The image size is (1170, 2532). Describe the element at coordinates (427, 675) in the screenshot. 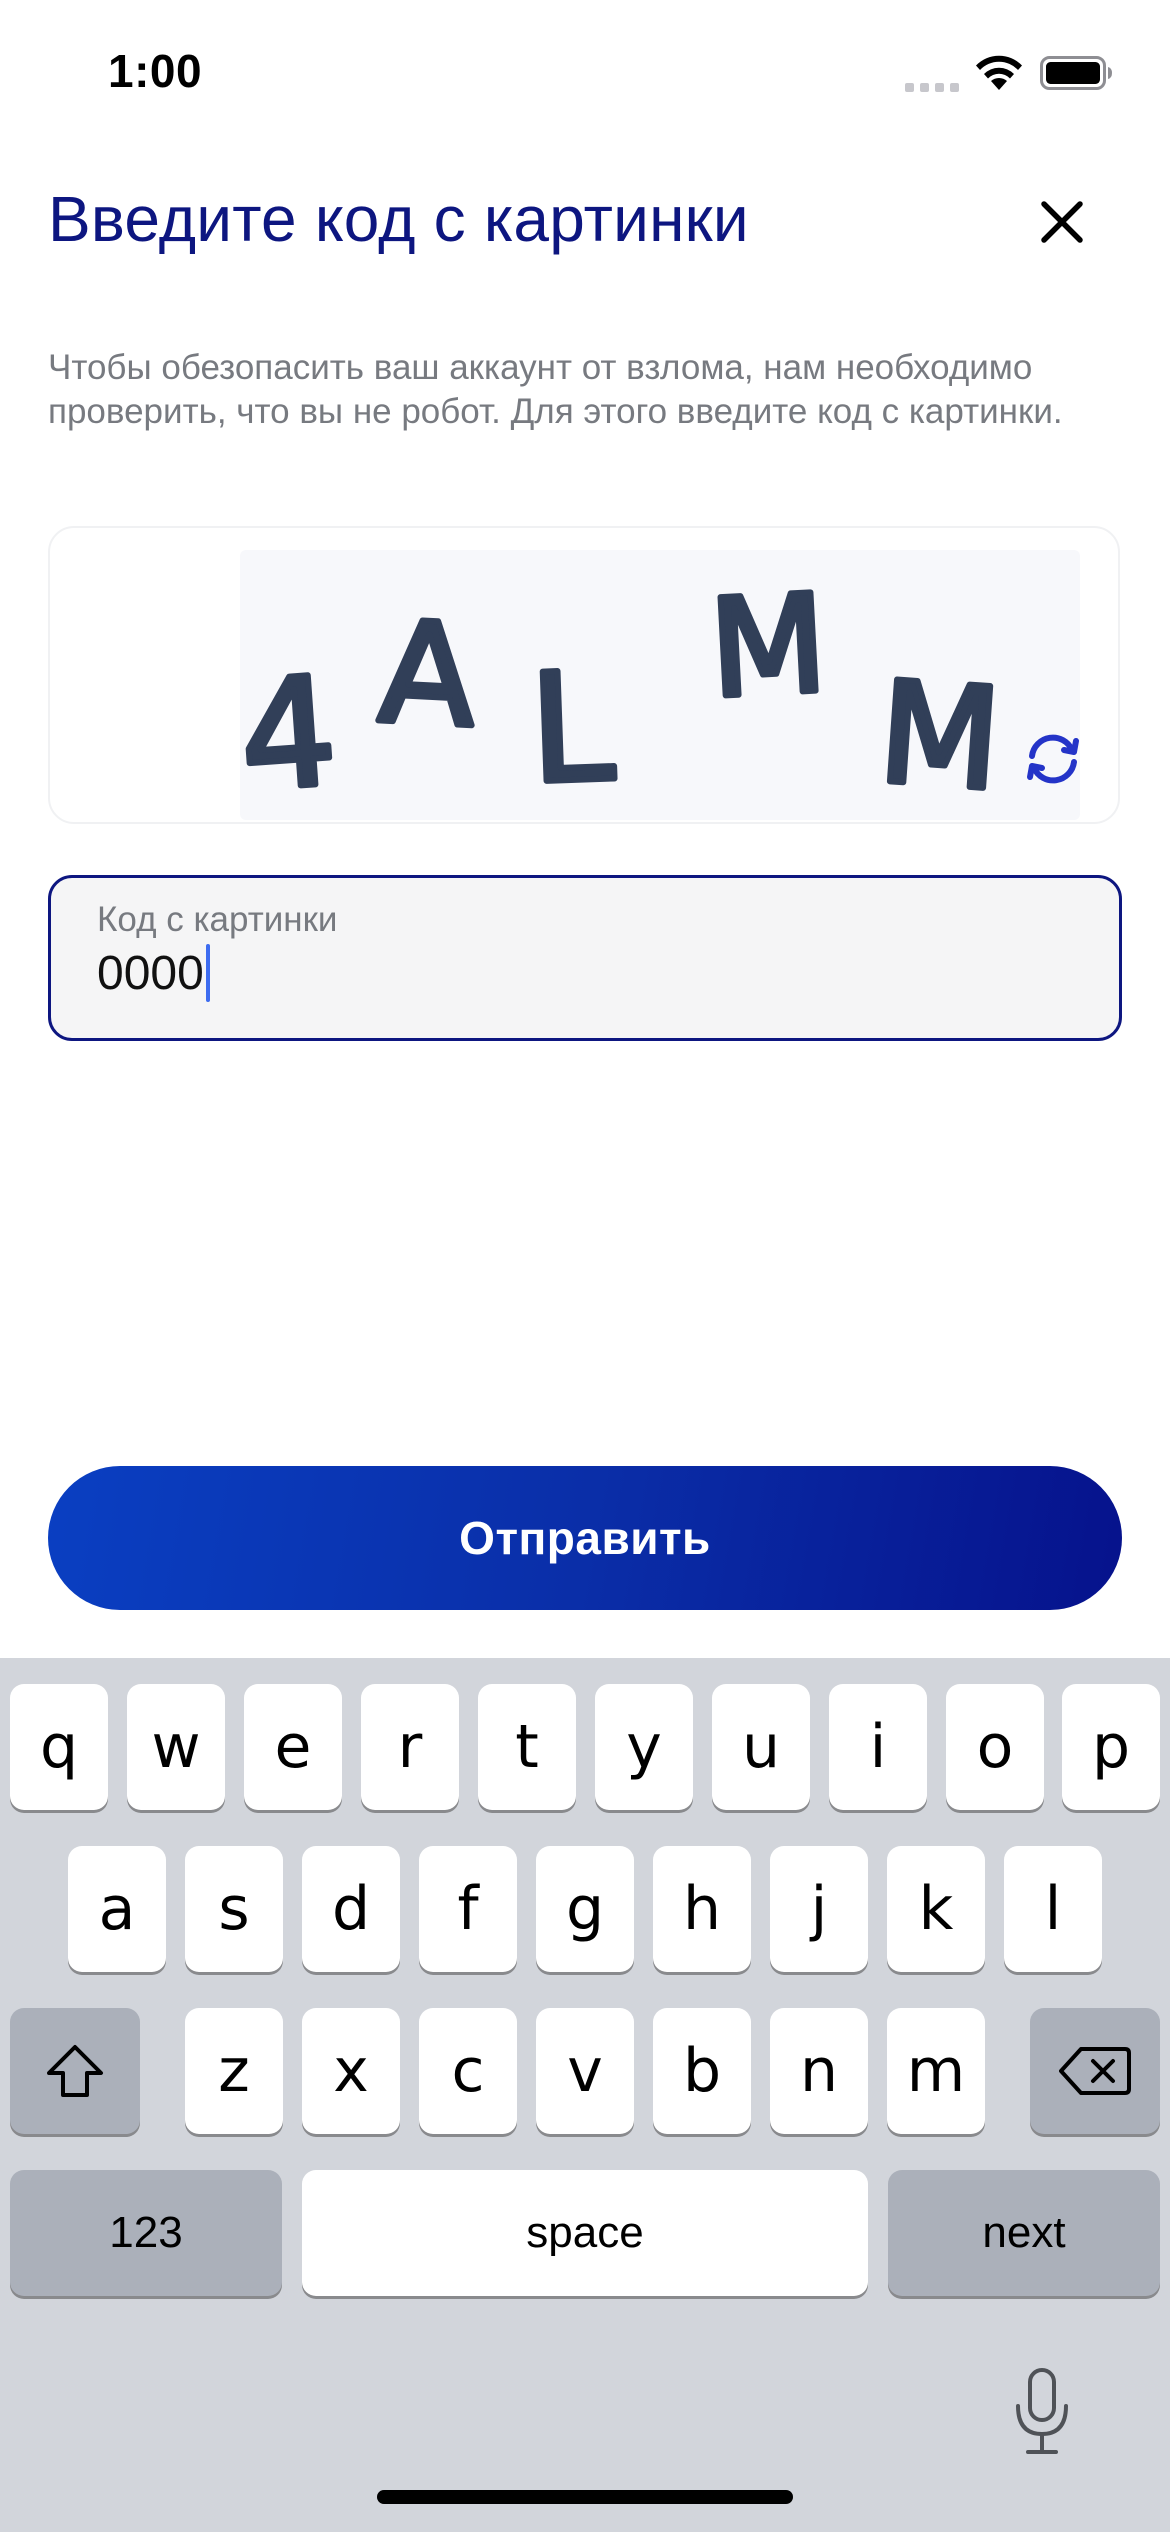

I see `captcha-char-2: A` at that location.